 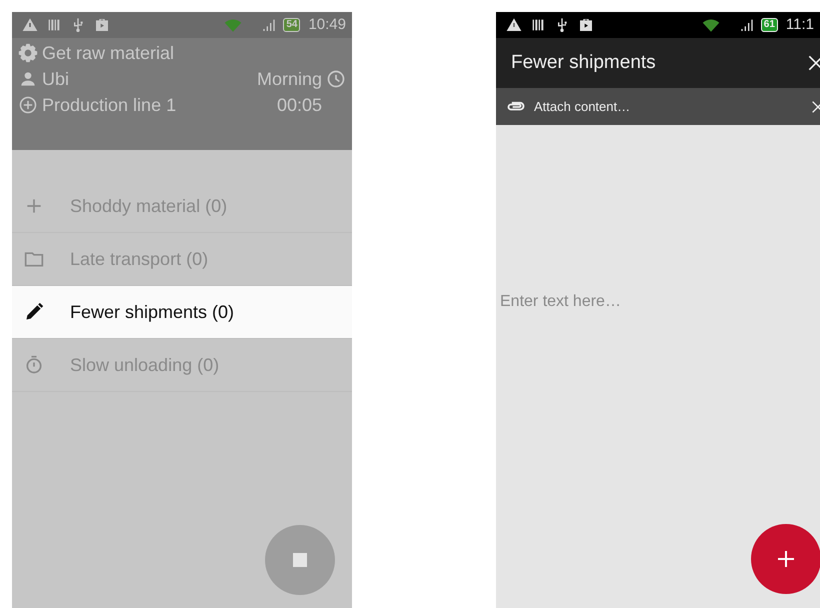 What do you see at coordinates (109, 105) in the screenshot?
I see `production-line: Production line 1` at bounding box center [109, 105].